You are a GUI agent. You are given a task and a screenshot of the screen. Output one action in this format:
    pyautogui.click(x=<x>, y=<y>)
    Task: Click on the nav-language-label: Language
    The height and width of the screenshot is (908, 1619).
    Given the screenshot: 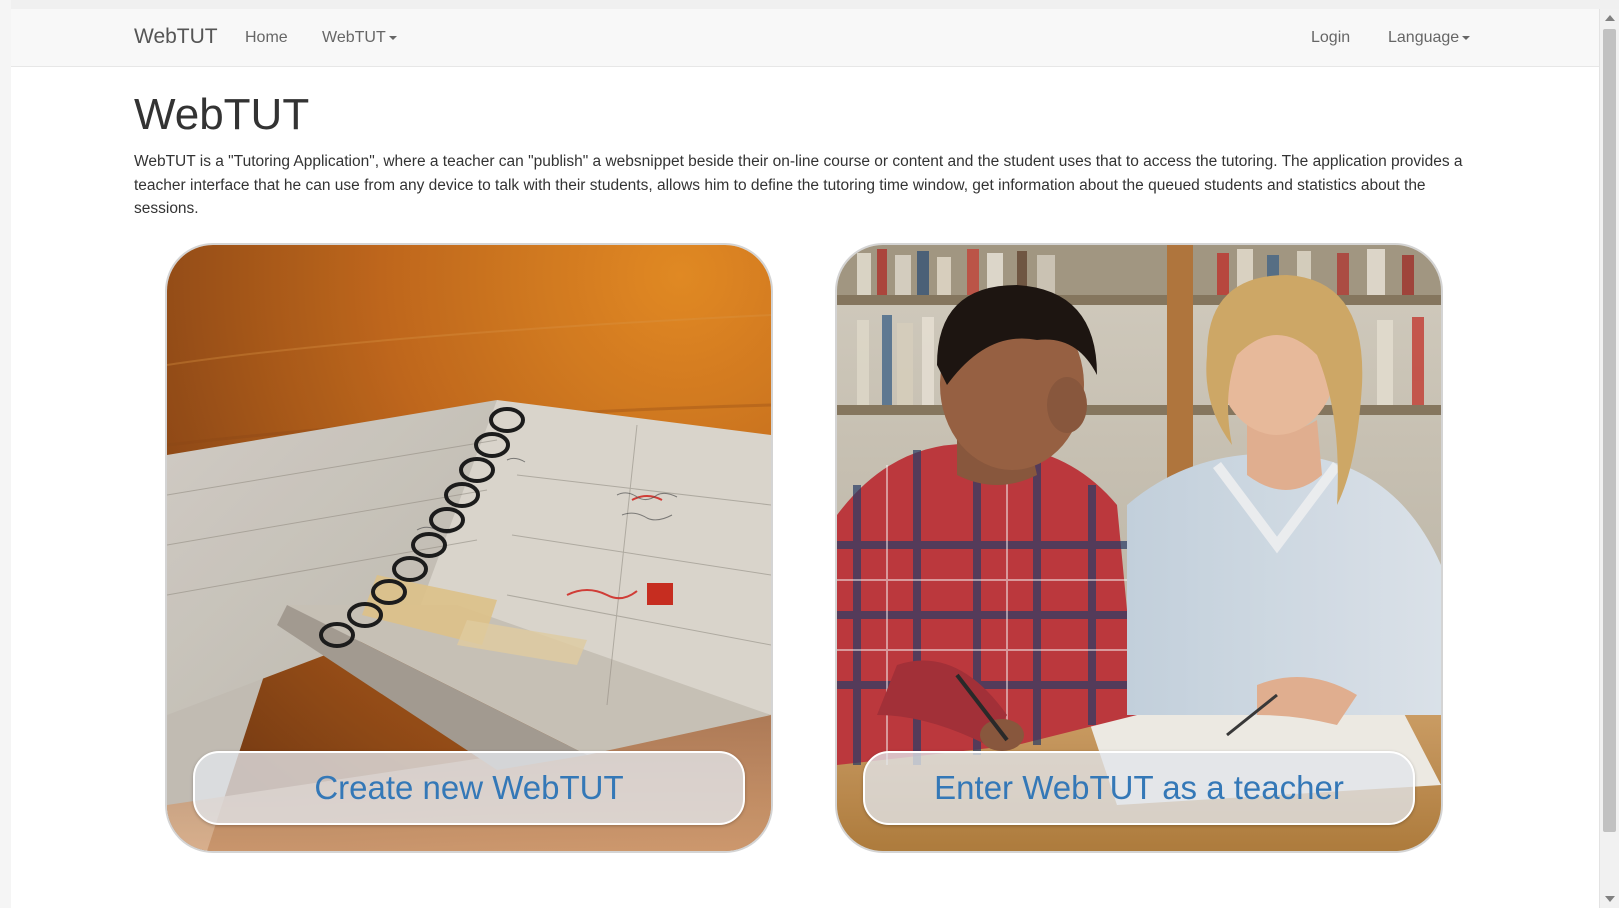 What is the action you would take?
    pyautogui.click(x=1424, y=37)
    